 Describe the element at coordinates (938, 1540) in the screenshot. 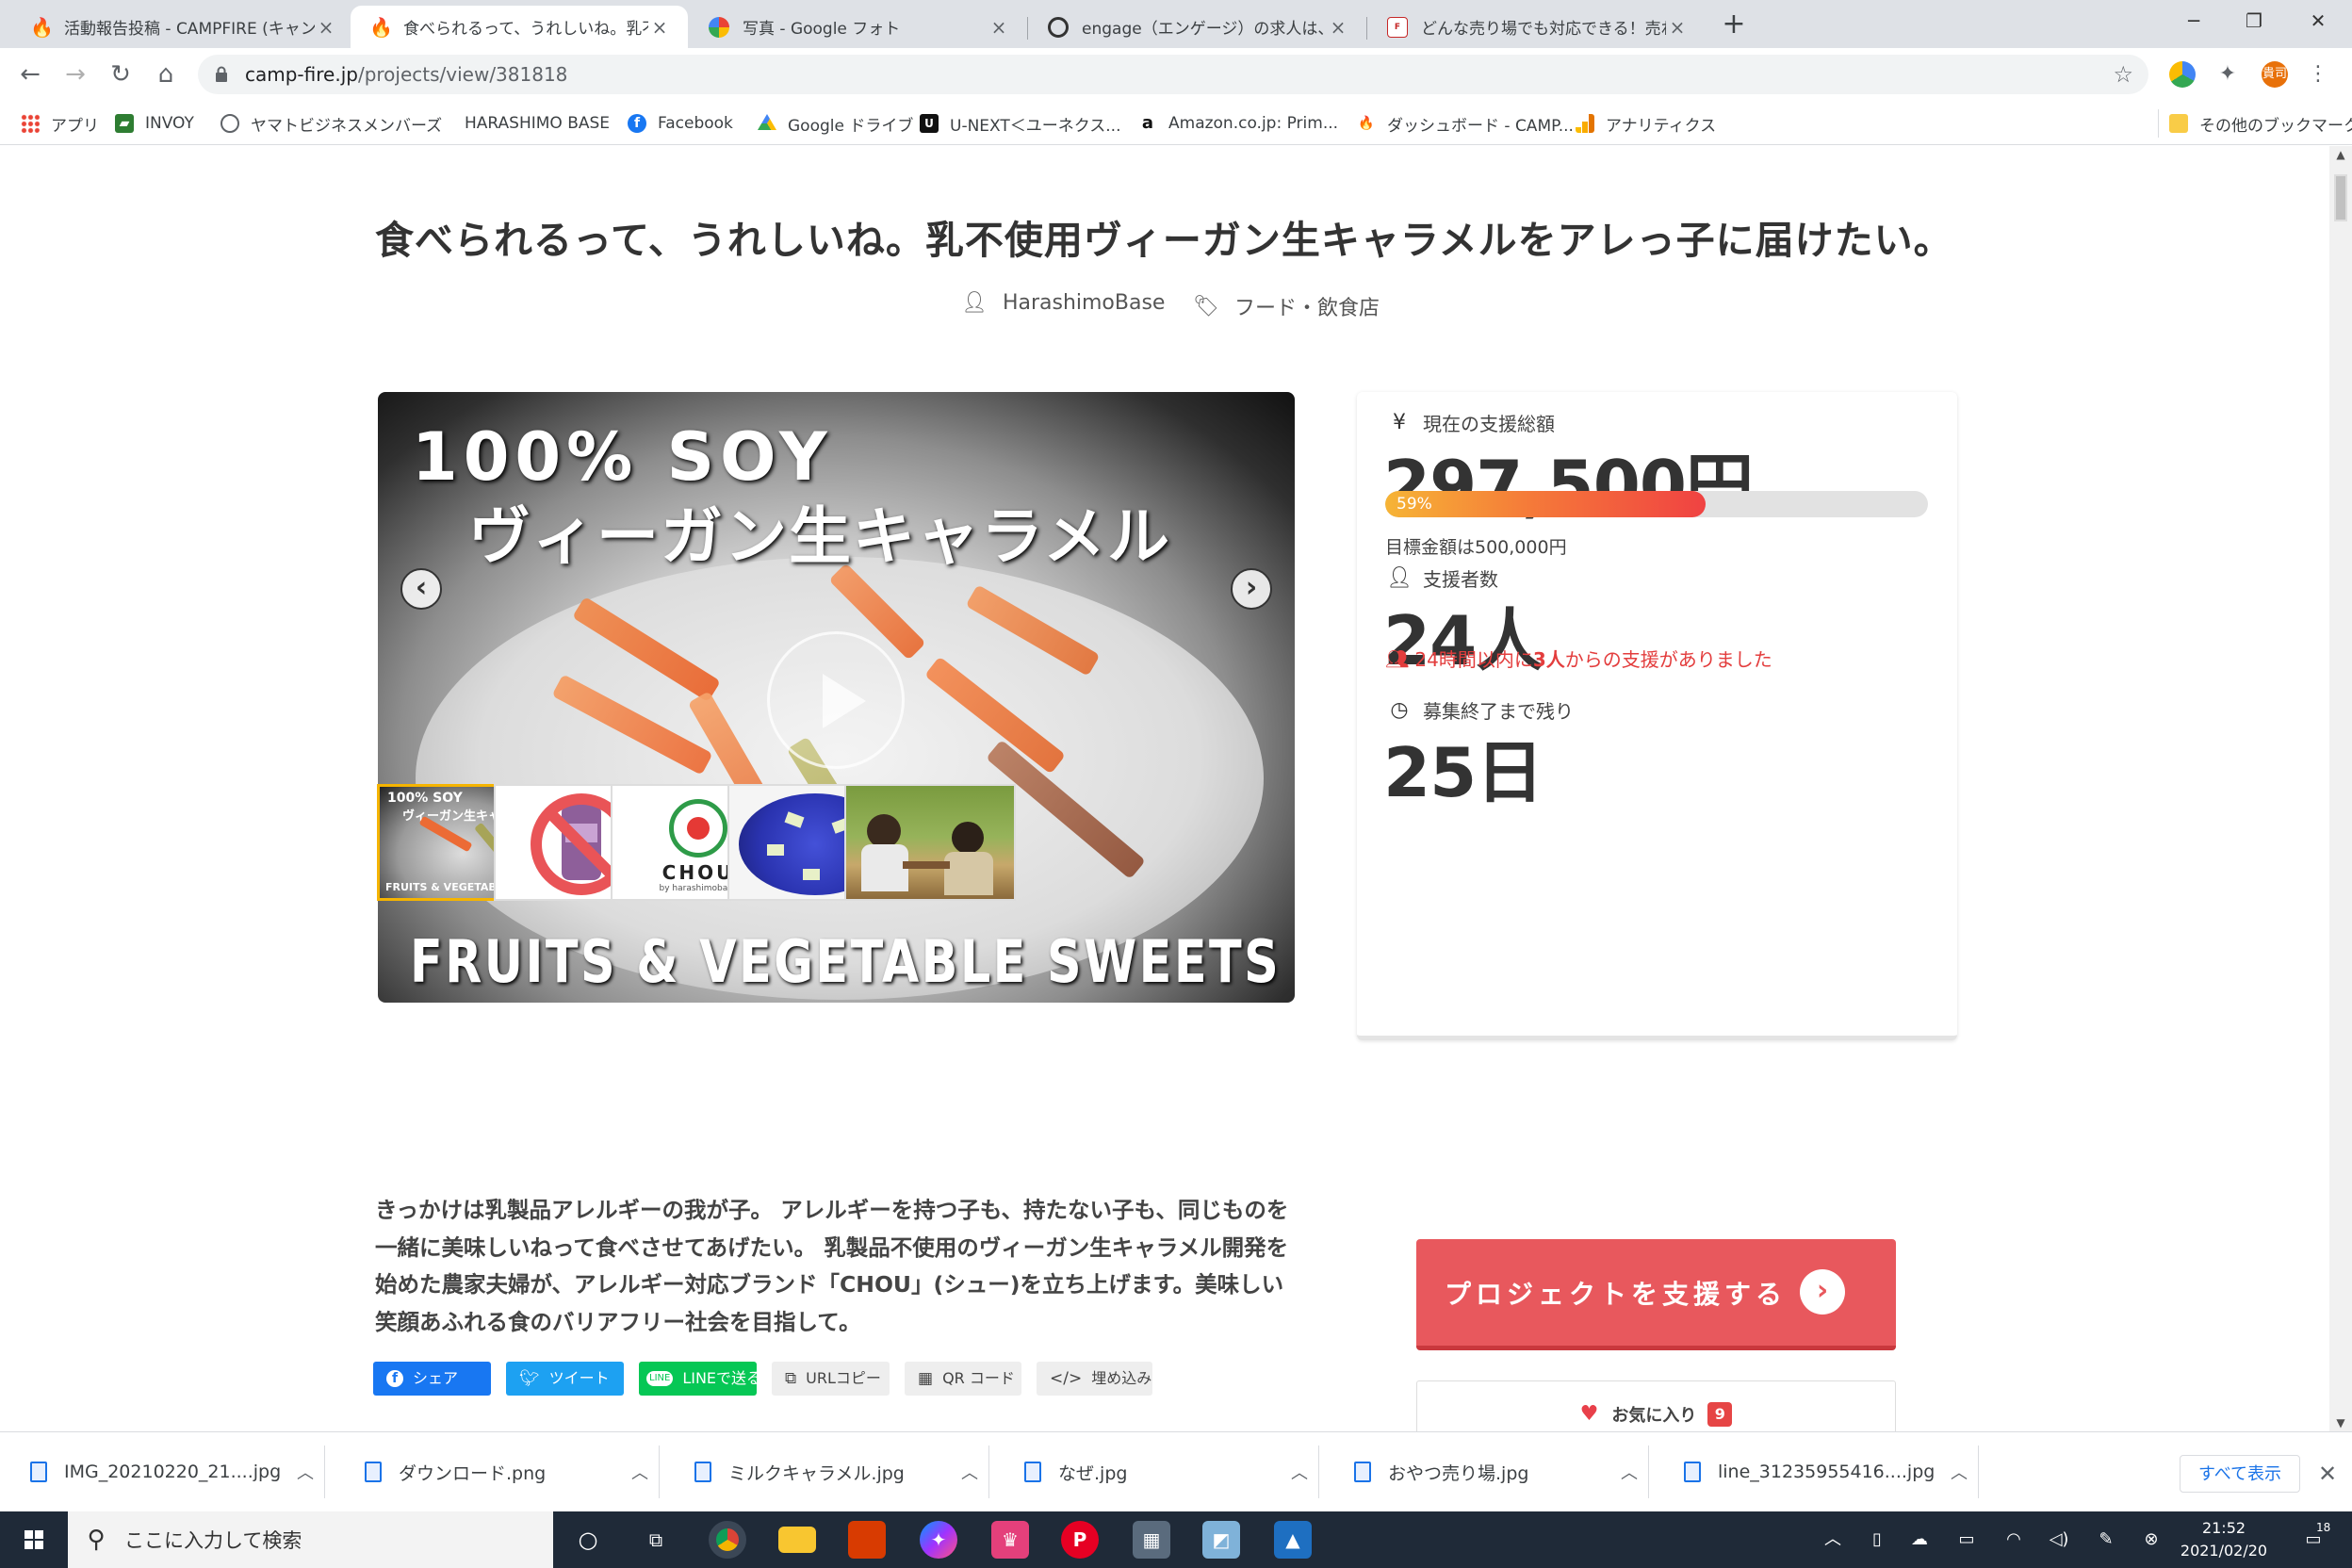

I see `messenger-icon: ✦` at that location.